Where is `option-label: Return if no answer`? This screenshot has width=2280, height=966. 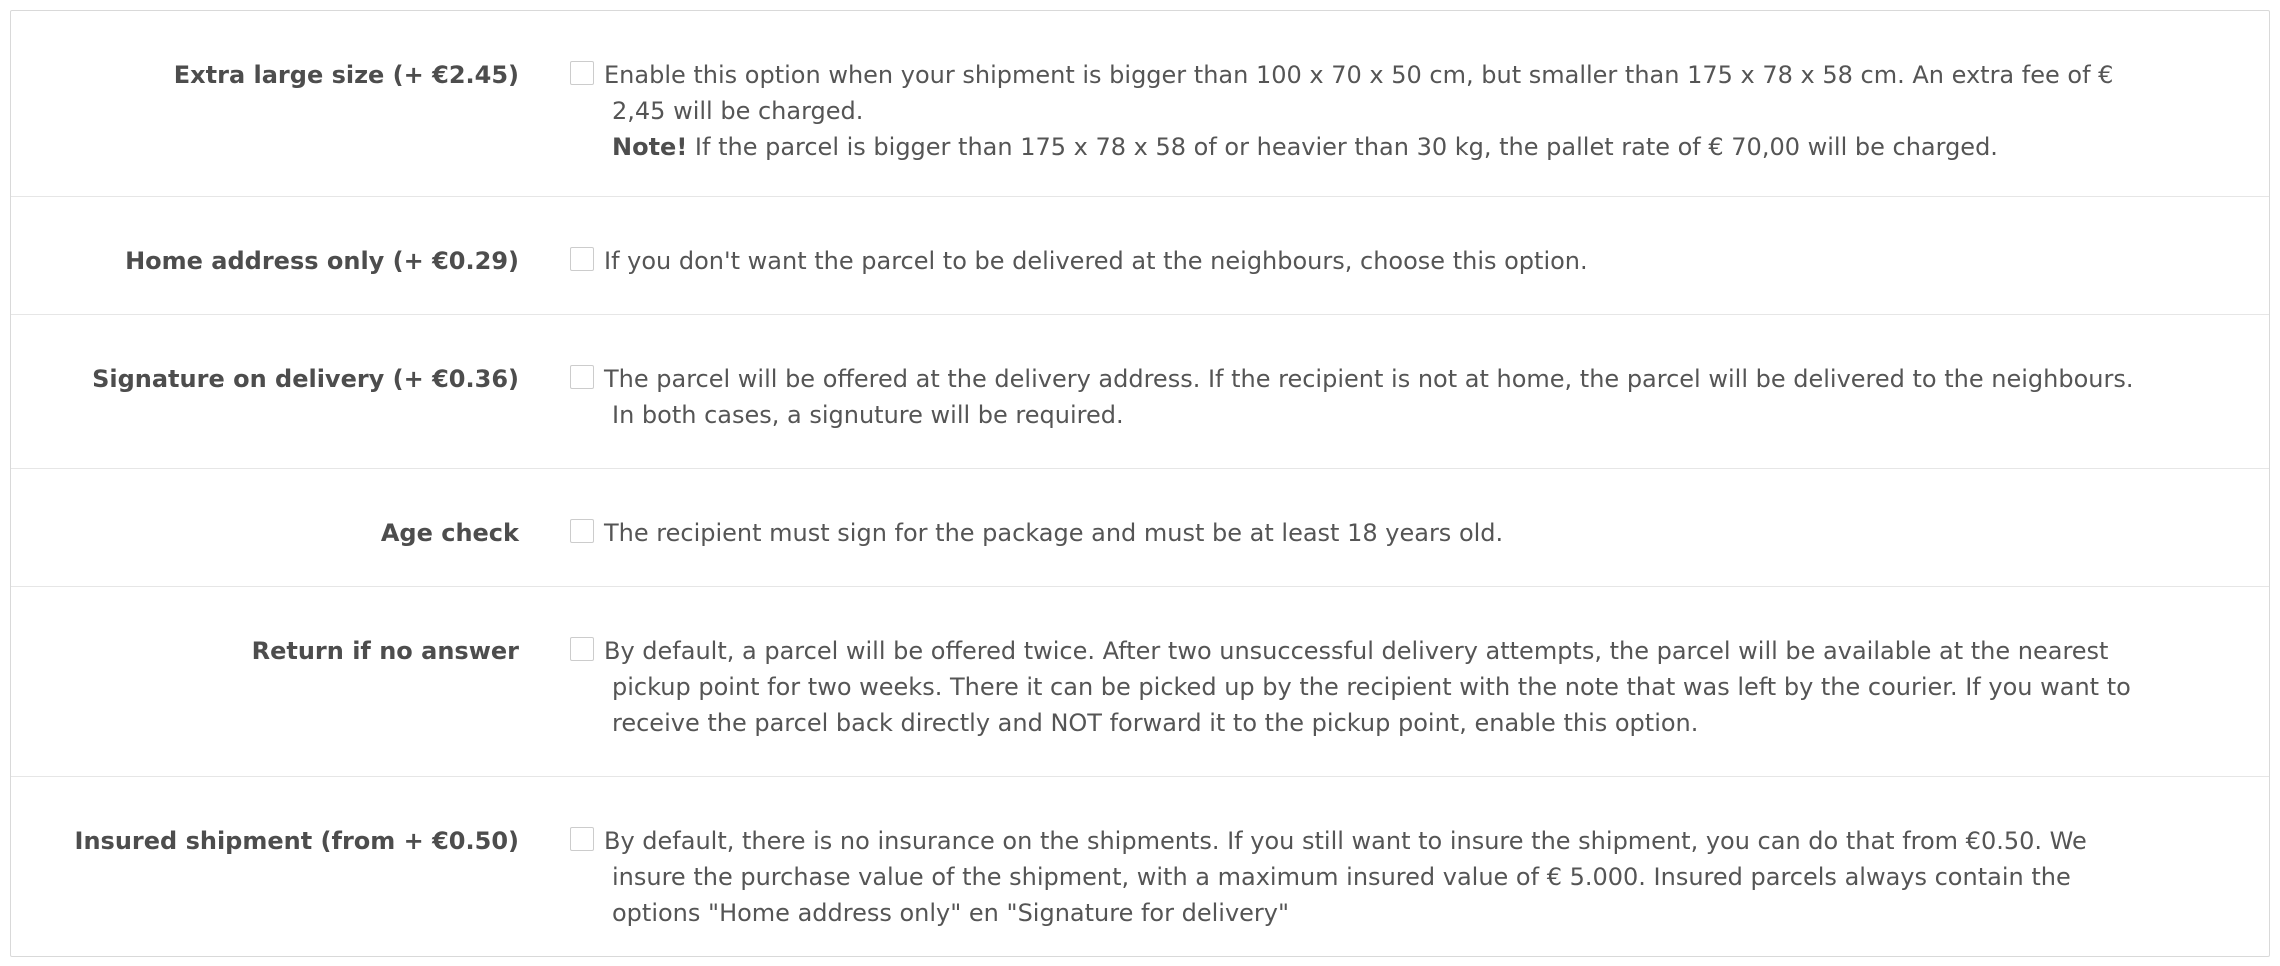 option-label: Return if no answer is located at coordinates (385, 651).